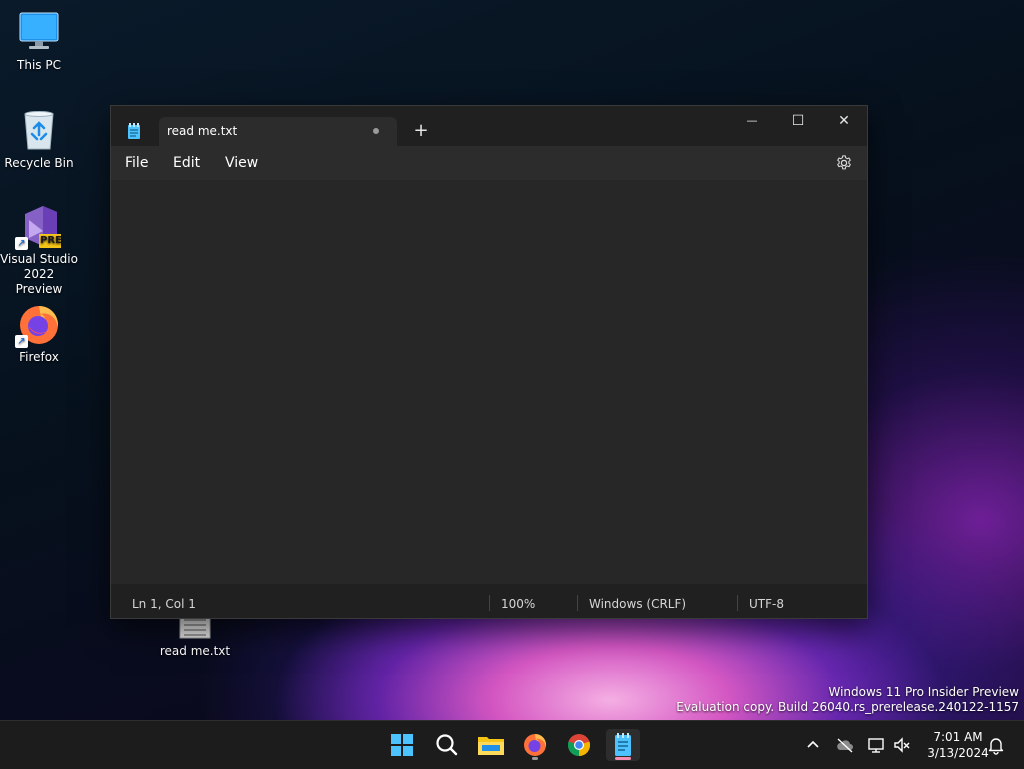  Describe the element at coordinates (535, 745) in the screenshot. I see `firefox-taskbar-button` at that location.